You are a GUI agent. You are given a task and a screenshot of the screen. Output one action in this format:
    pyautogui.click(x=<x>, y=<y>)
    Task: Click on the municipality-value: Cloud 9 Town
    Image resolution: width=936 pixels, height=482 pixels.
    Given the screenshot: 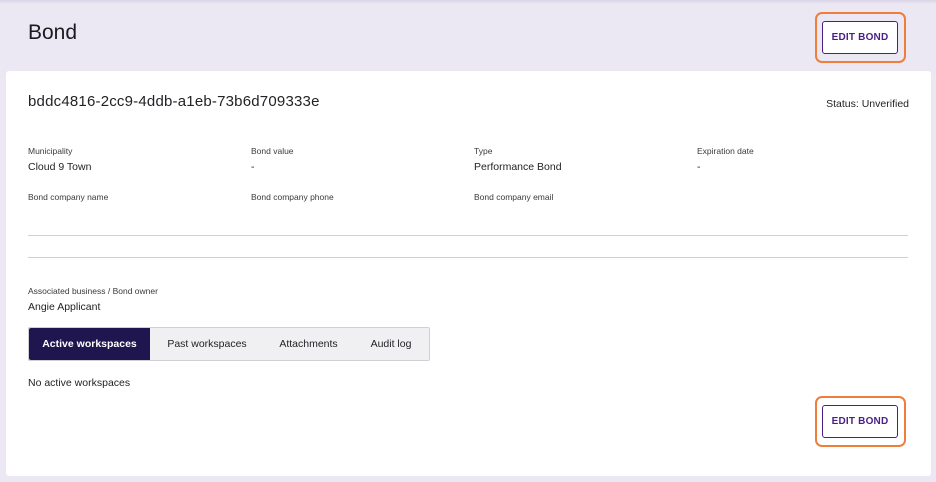 What is the action you would take?
    pyautogui.click(x=60, y=167)
    